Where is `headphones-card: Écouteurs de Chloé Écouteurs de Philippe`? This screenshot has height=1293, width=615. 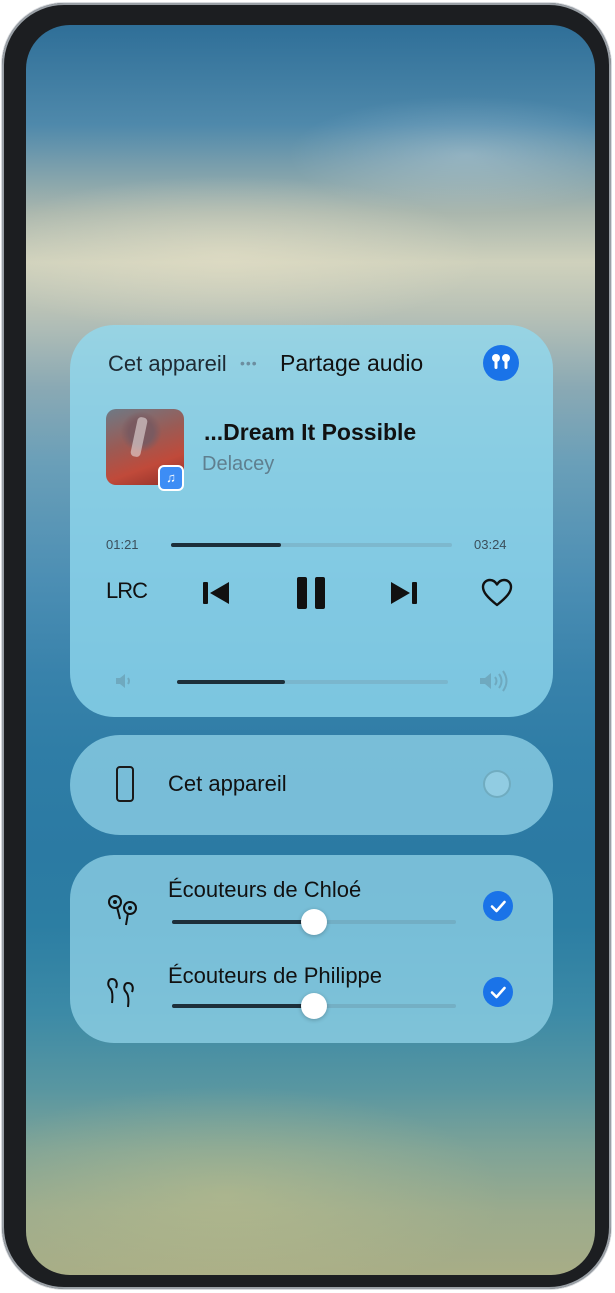
headphones-card: Écouteurs de Chloé Écouteurs de Philippe is located at coordinates (311, 949).